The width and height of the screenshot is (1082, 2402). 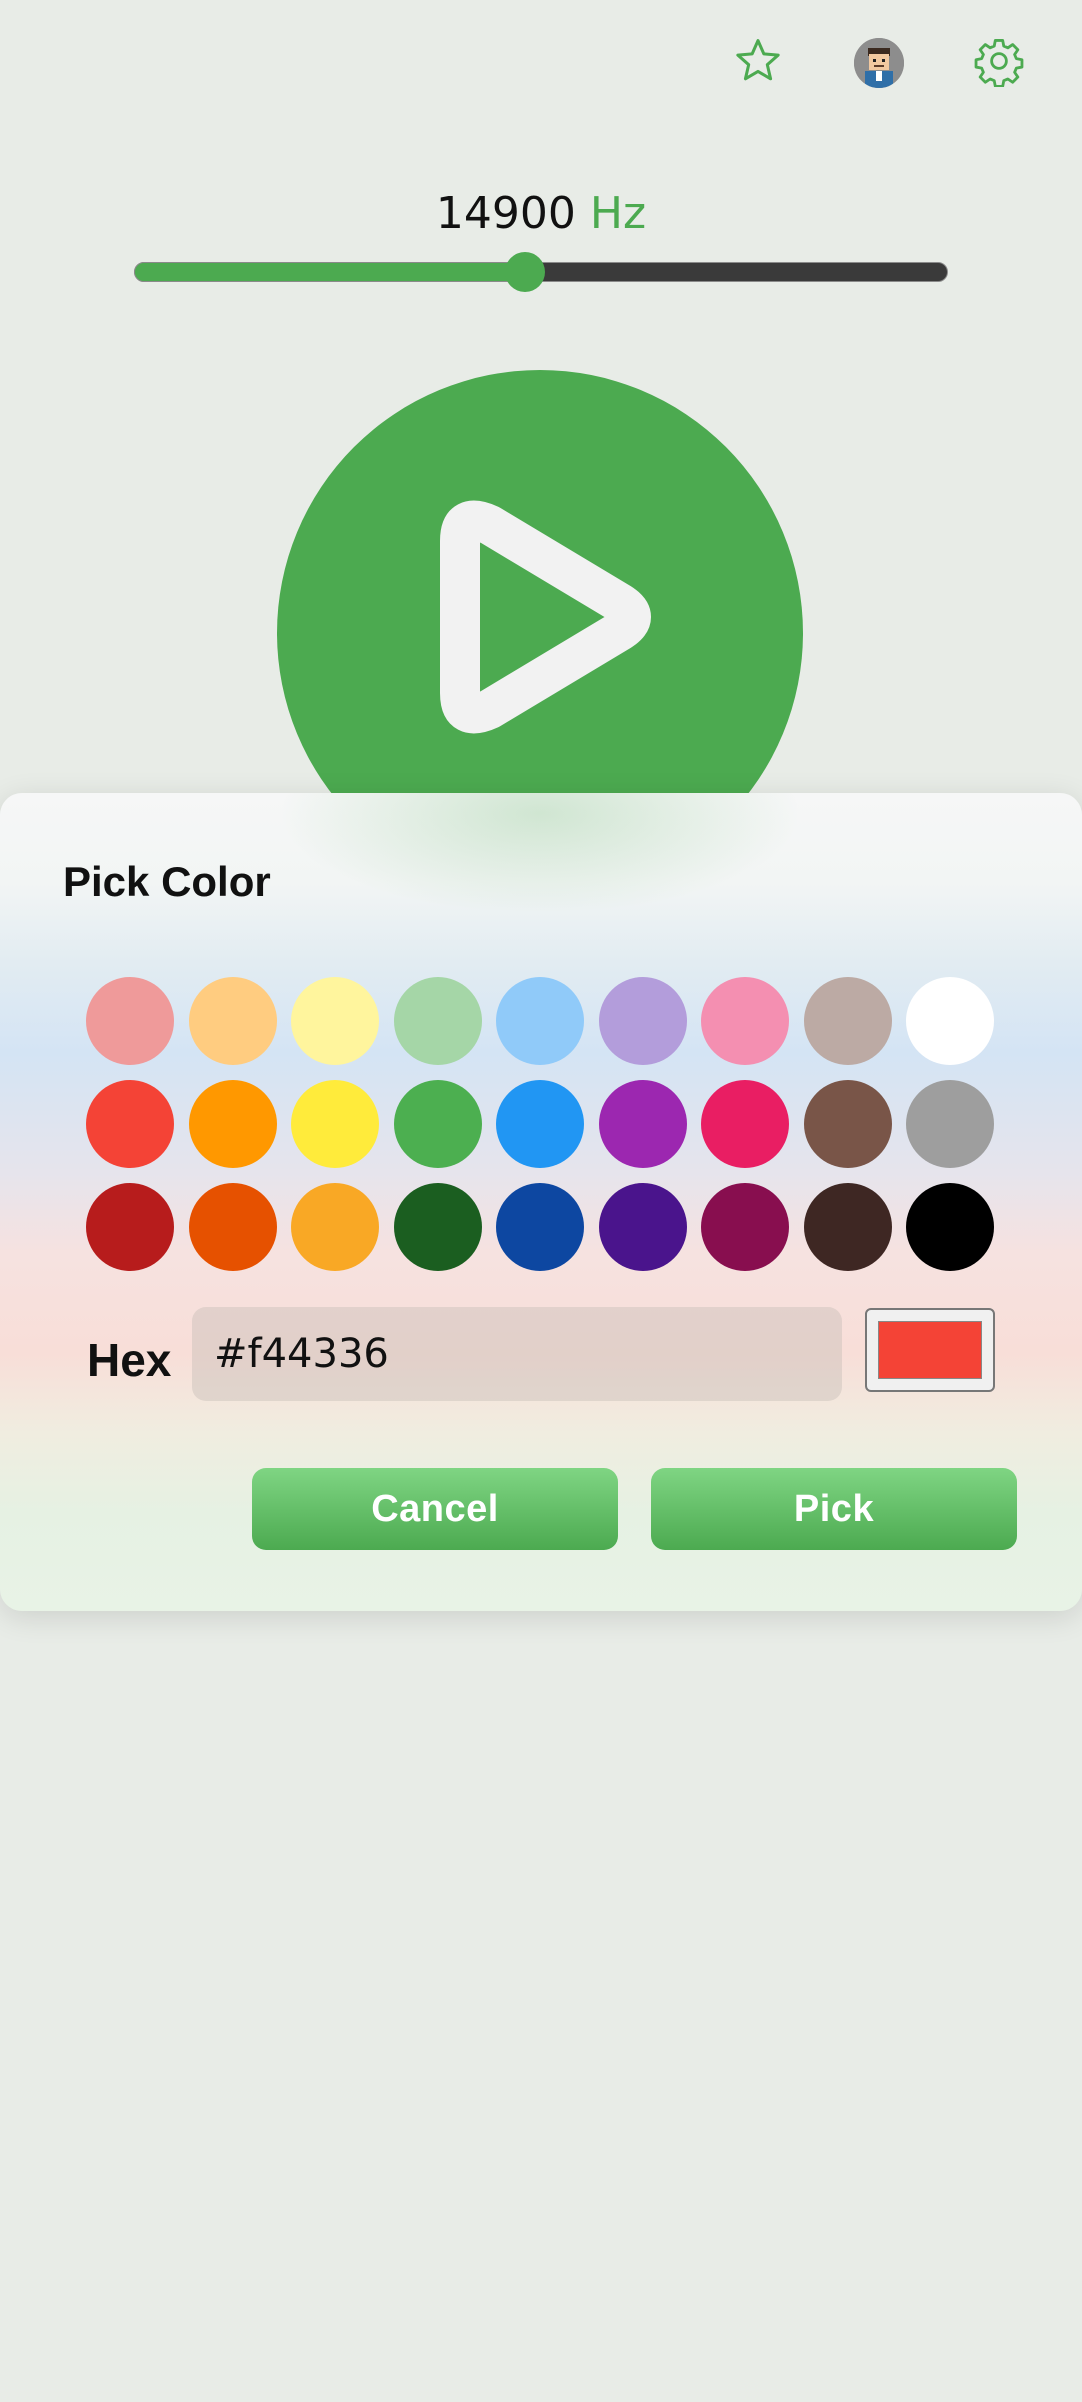 I want to click on color-preview-chip, so click(x=930, y=1350).